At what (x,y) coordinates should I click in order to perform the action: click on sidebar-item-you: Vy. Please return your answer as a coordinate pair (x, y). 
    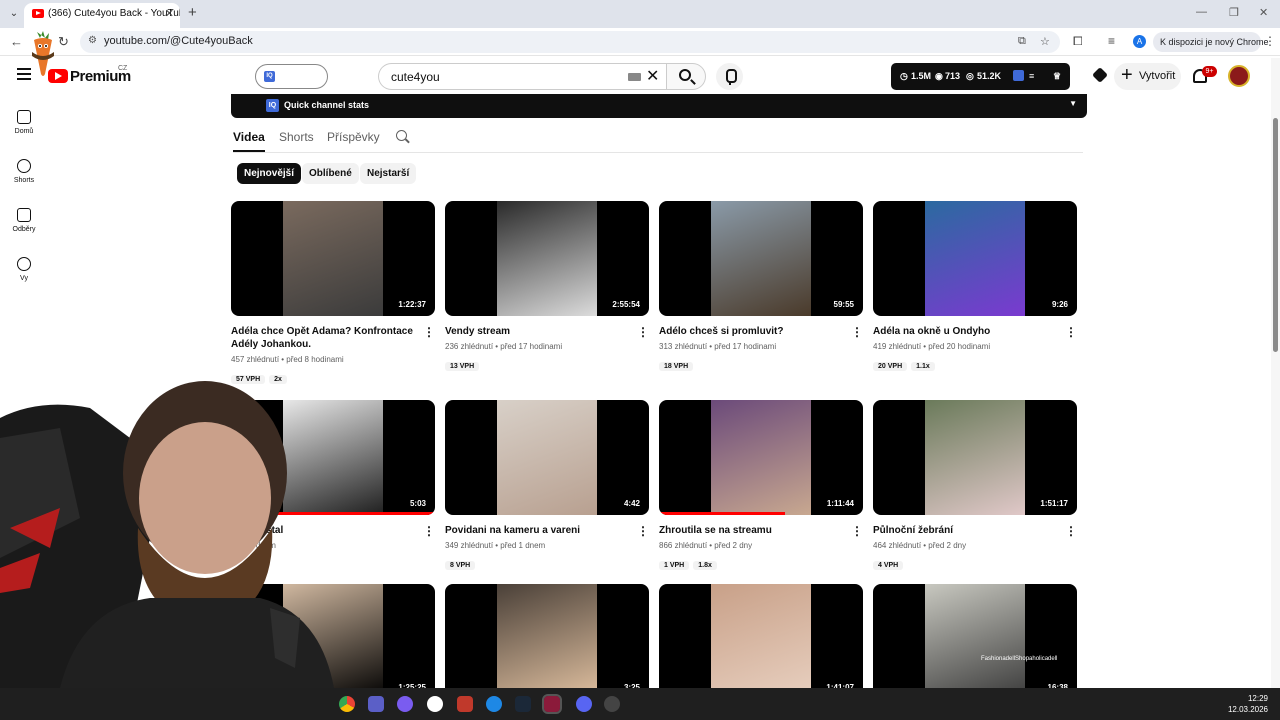
    Looking at the image, I should click on (24, 269).